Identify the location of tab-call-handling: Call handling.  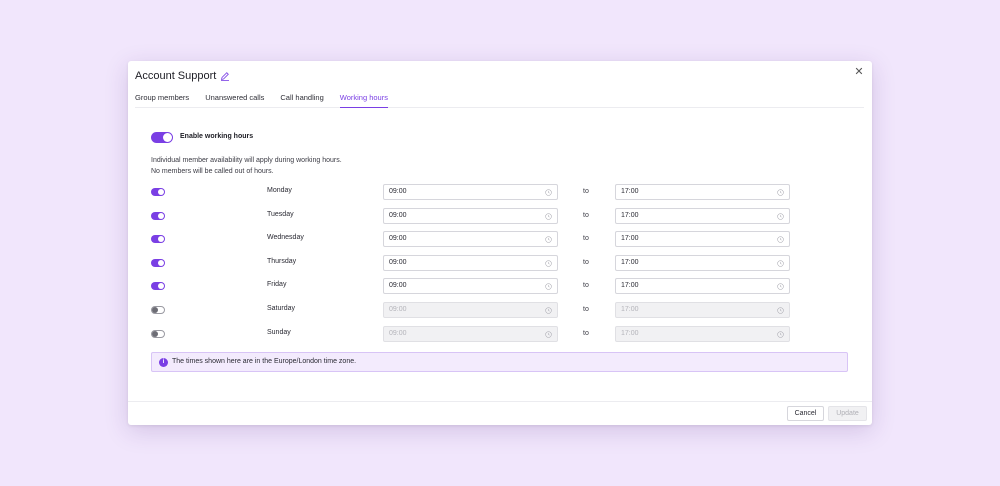
(301, 99).